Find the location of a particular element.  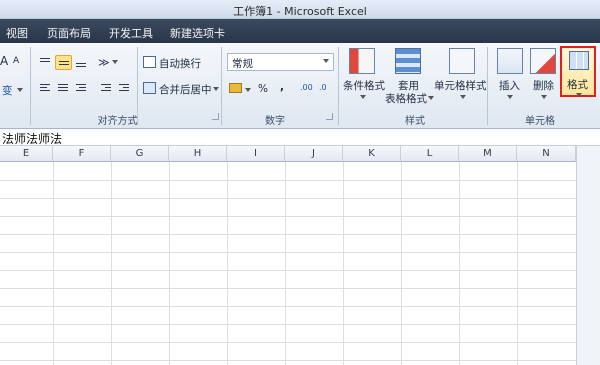

decrease-indent-button is located at coordinates (106, 88).